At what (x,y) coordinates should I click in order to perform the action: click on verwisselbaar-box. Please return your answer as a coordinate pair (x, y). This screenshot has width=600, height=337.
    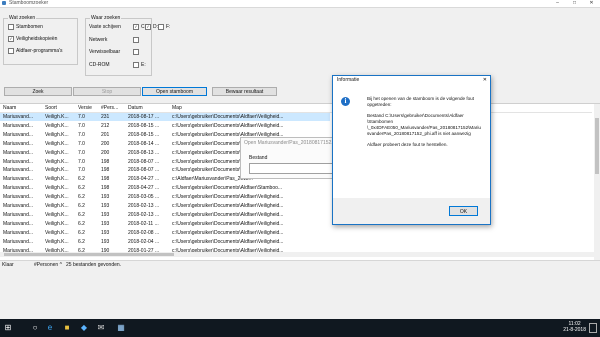
    Looking at the image, I should click on (136, 52).